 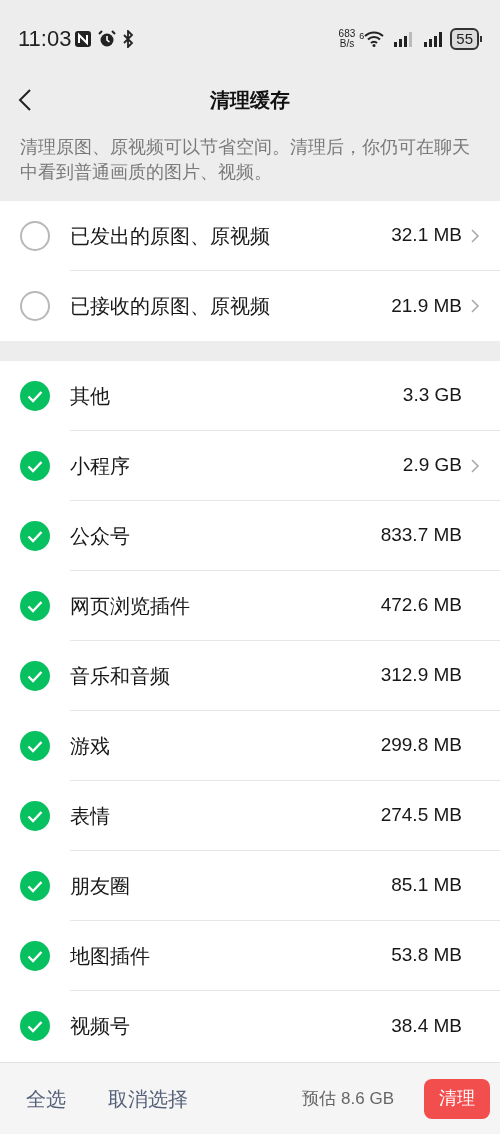 I want to click on item-size: 38.4 MB, so click(x=426, y=1025).